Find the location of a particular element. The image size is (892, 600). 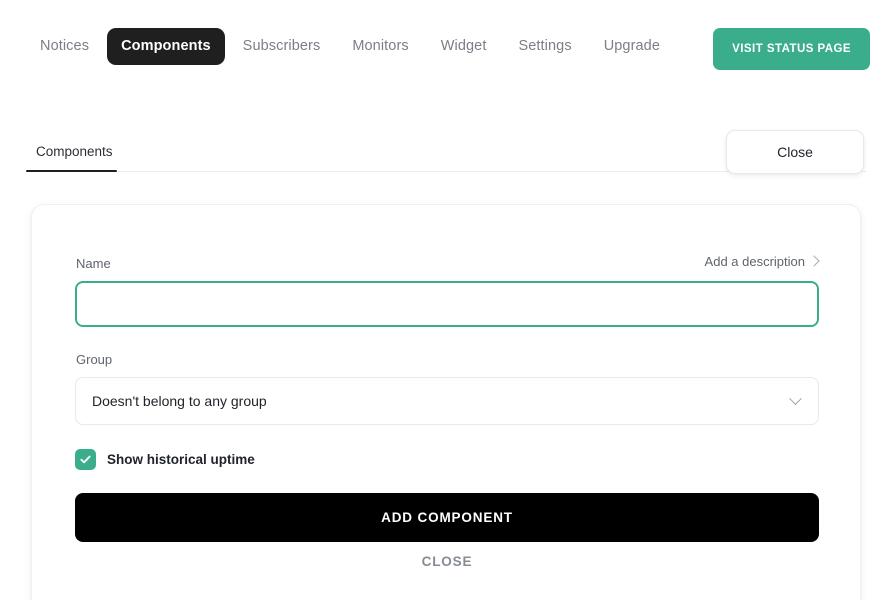

close-form-link: CLOSE is located at coordinates (447, 562).